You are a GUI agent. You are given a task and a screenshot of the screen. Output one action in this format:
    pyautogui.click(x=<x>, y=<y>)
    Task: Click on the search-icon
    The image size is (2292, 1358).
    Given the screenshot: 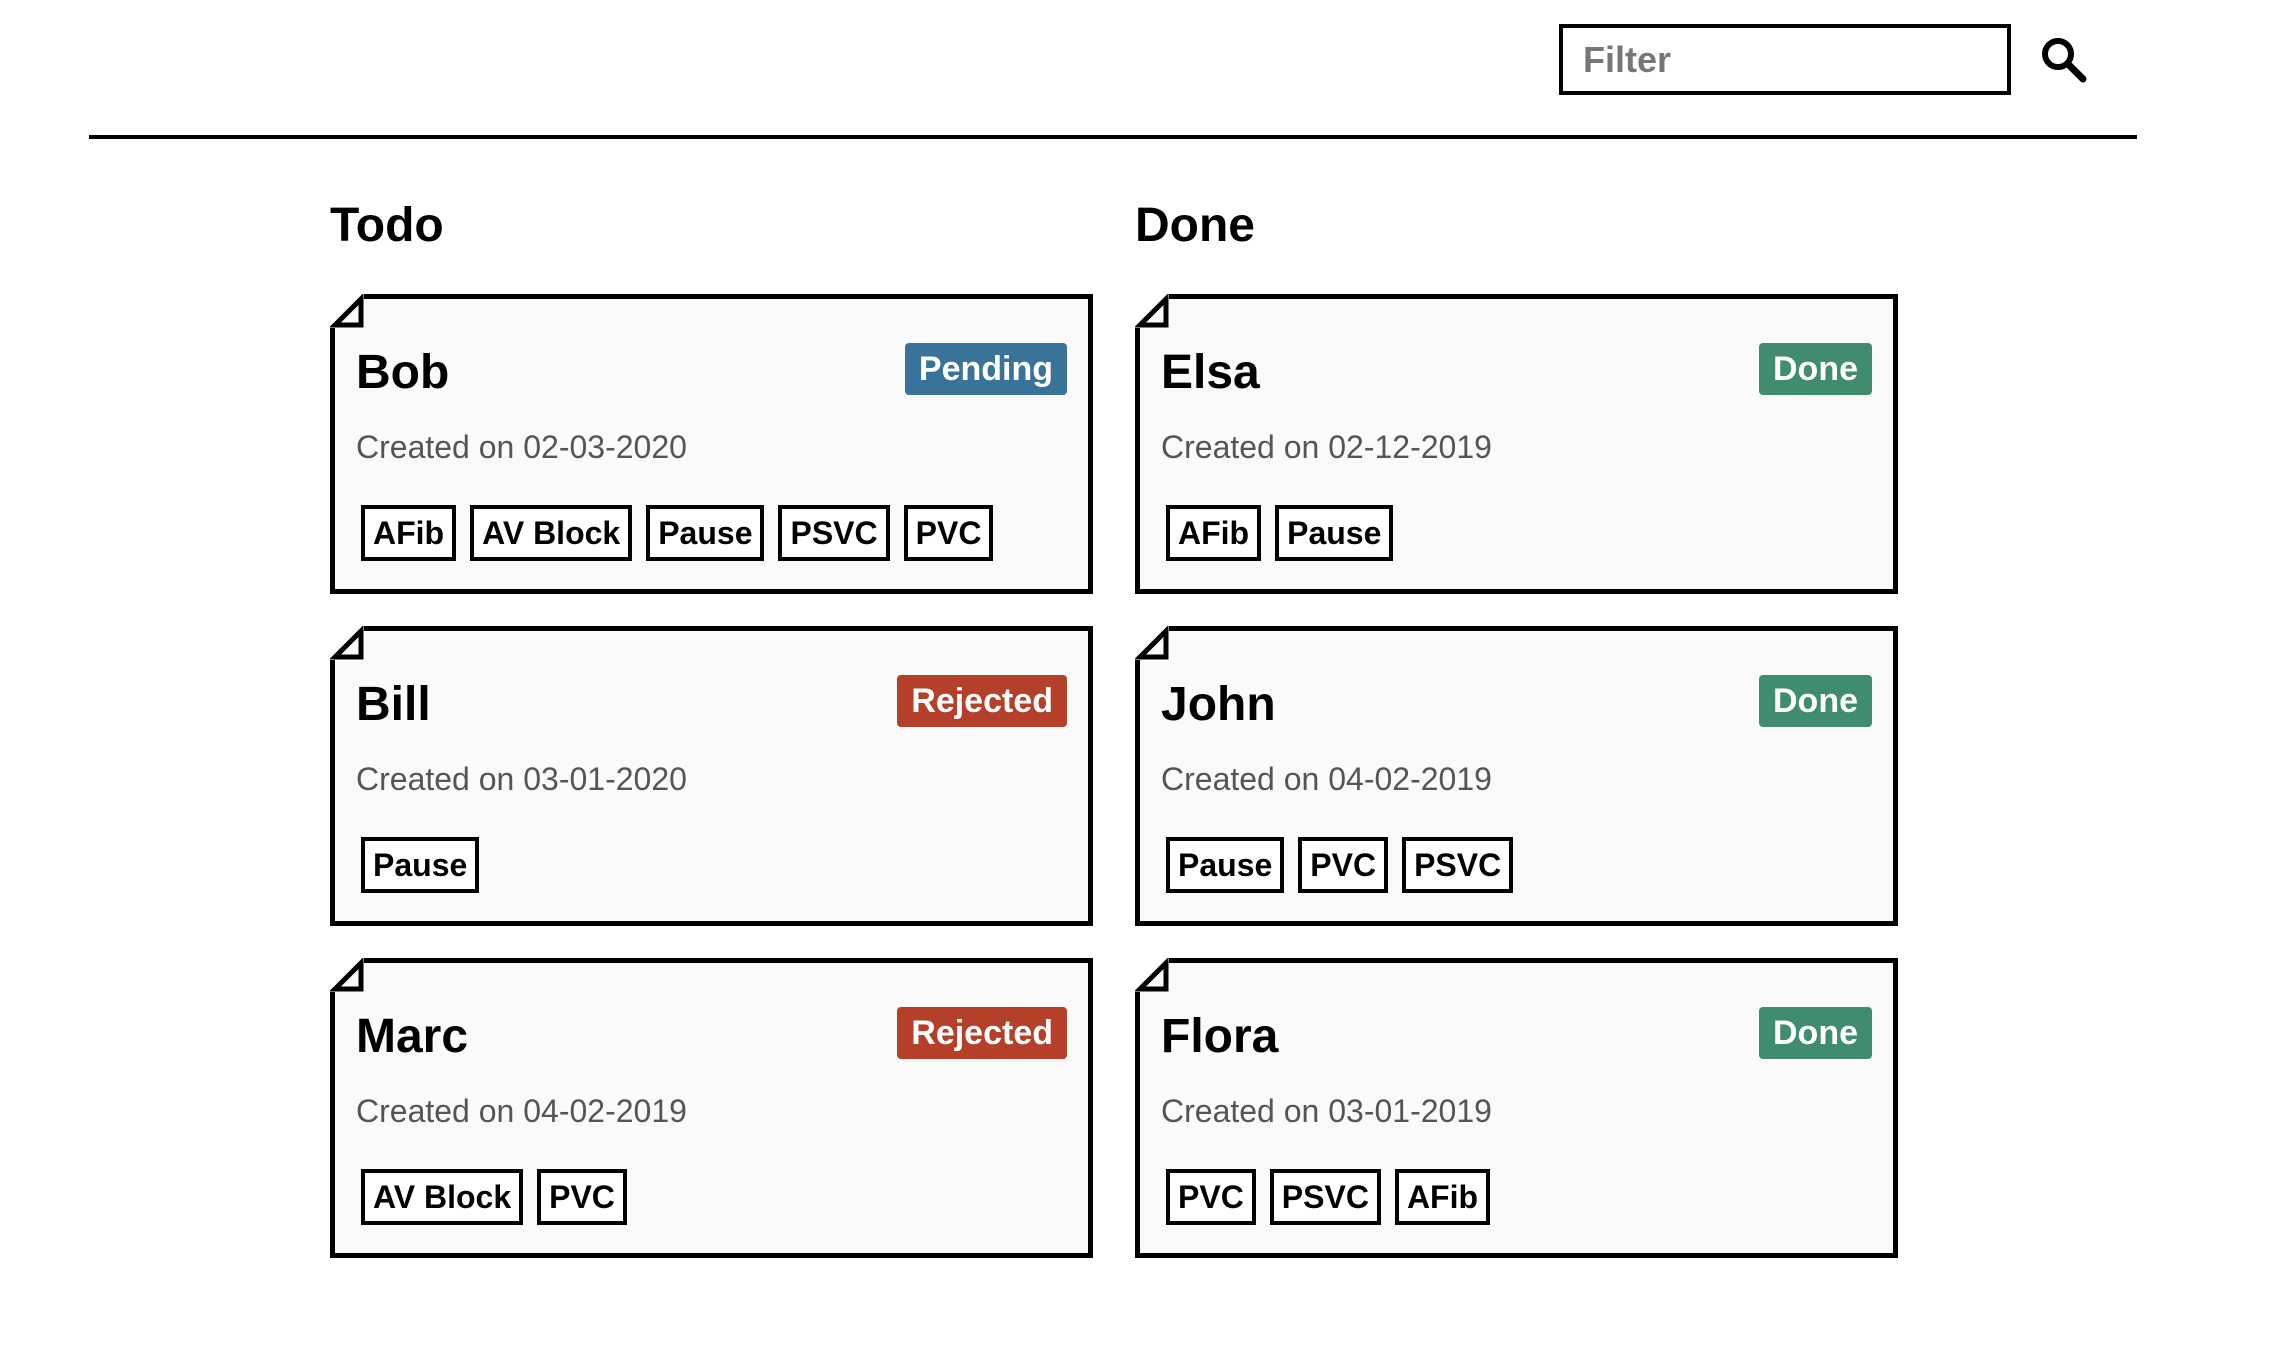 What is the action you would take?
    pyautogui.click(x=2064, y=60)
    